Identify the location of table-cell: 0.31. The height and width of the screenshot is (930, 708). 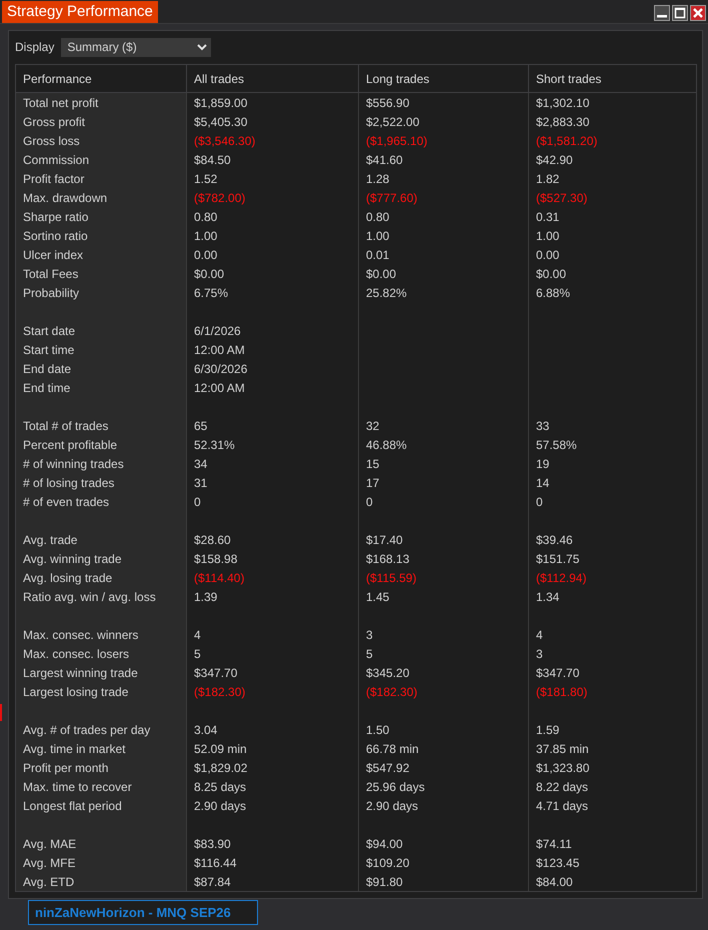
(548, 216).